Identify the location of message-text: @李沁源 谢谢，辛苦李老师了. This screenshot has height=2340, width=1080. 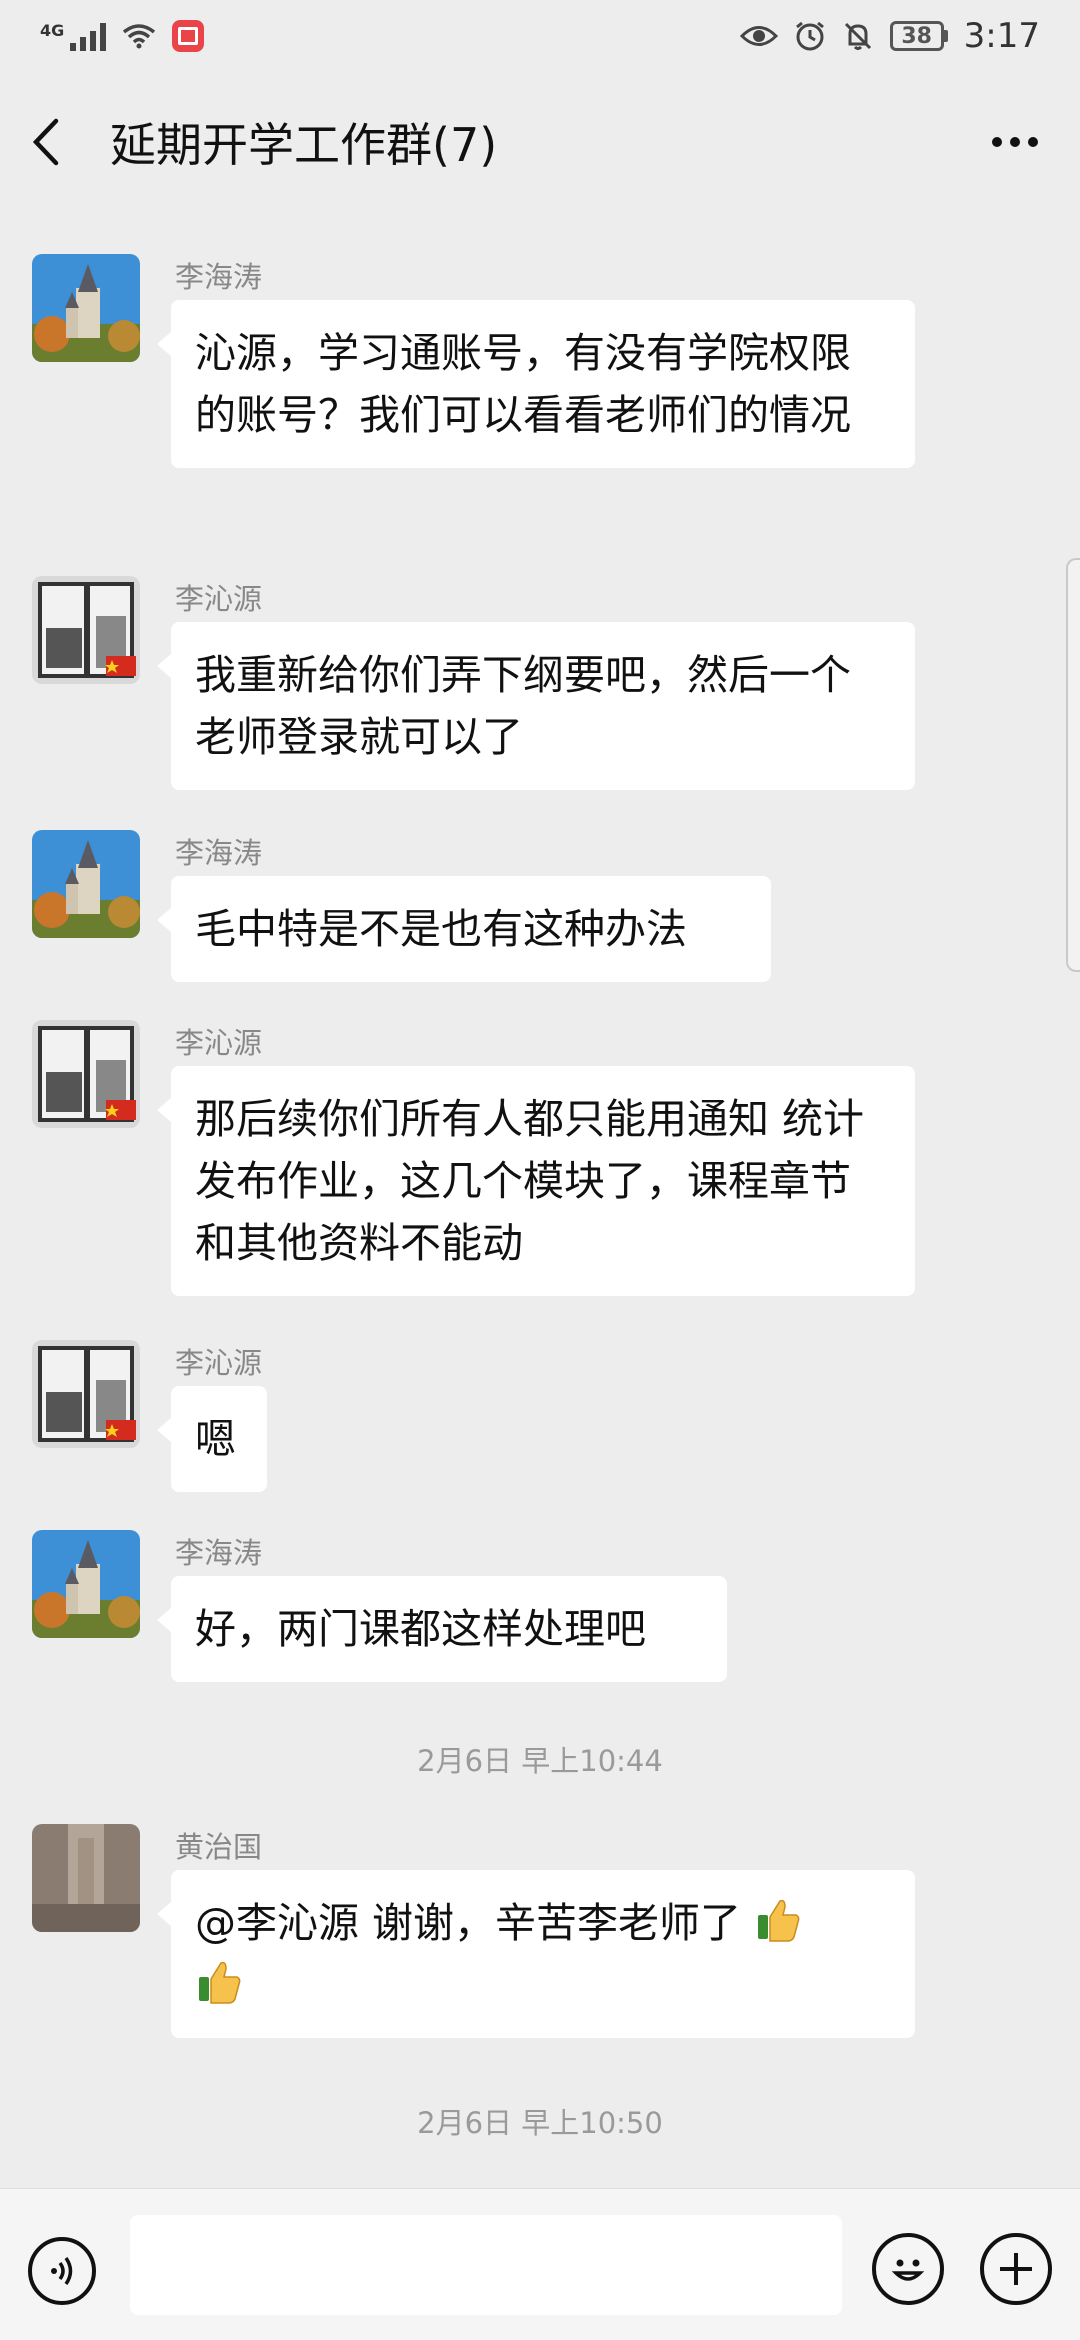
(468, 1923).